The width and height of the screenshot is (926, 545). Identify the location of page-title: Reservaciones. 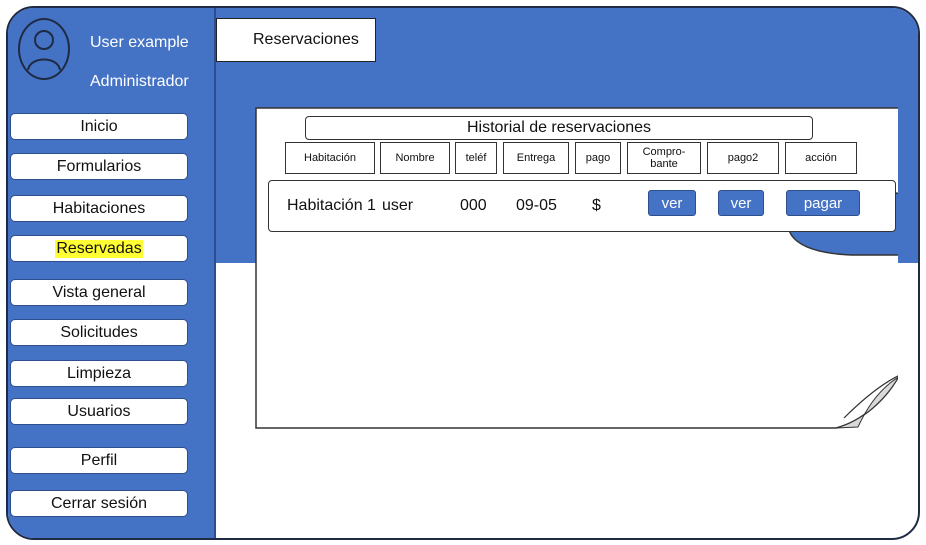
(296, 40).